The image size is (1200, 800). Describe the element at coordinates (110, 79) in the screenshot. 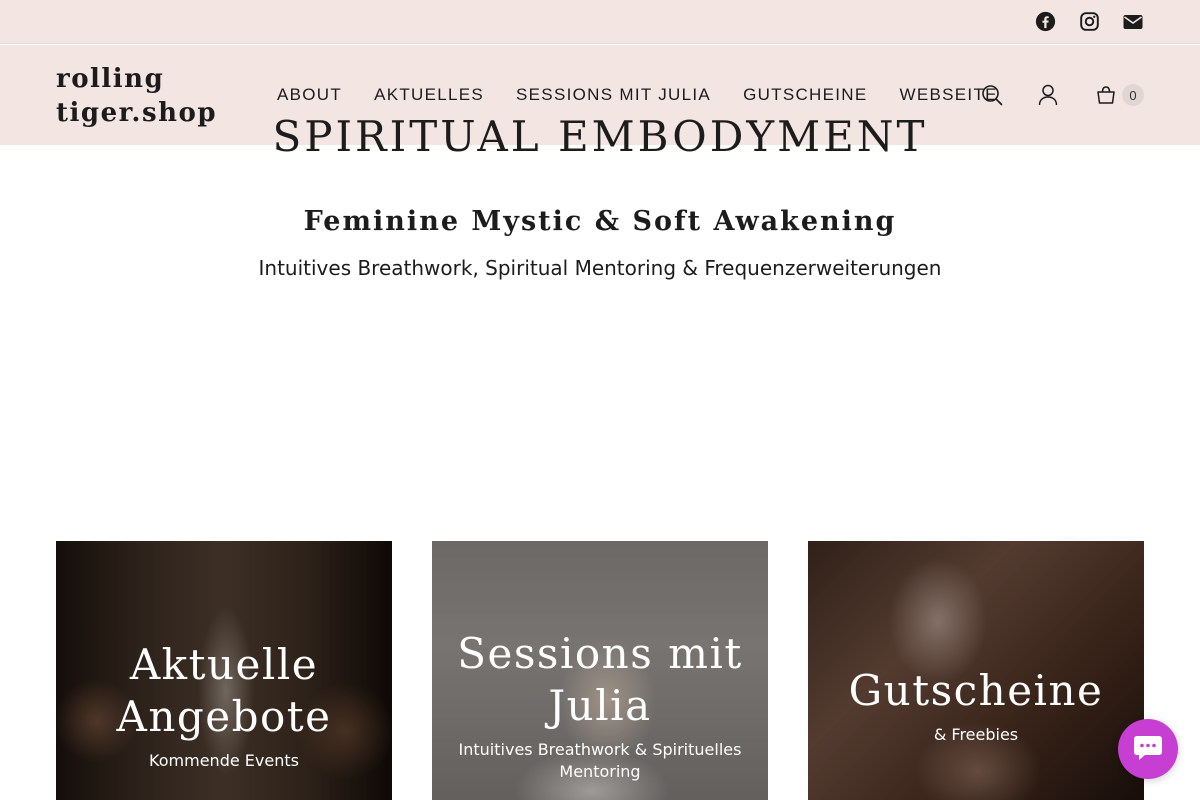

I see `logo-line-1: rolling` at that location.